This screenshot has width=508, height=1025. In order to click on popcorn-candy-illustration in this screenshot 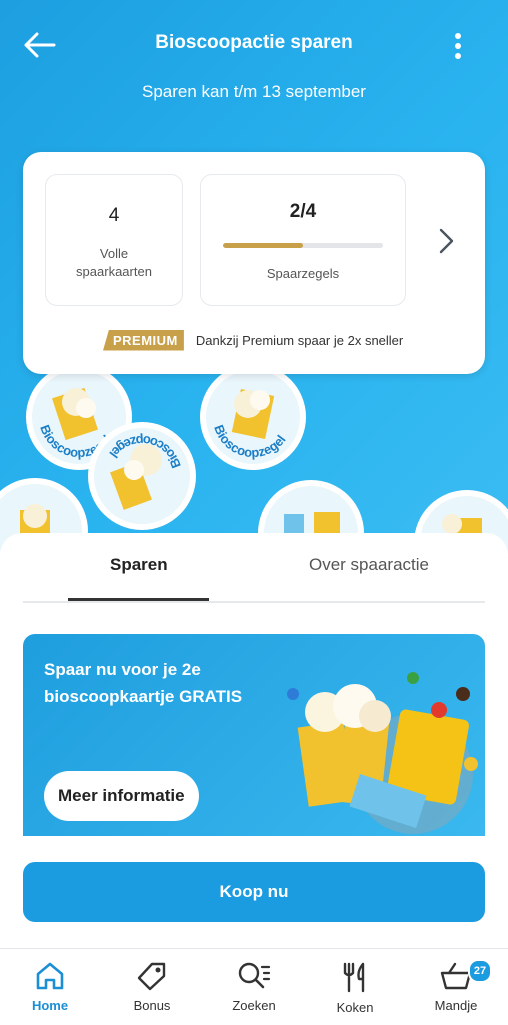, I will do `click(382, 753)`.